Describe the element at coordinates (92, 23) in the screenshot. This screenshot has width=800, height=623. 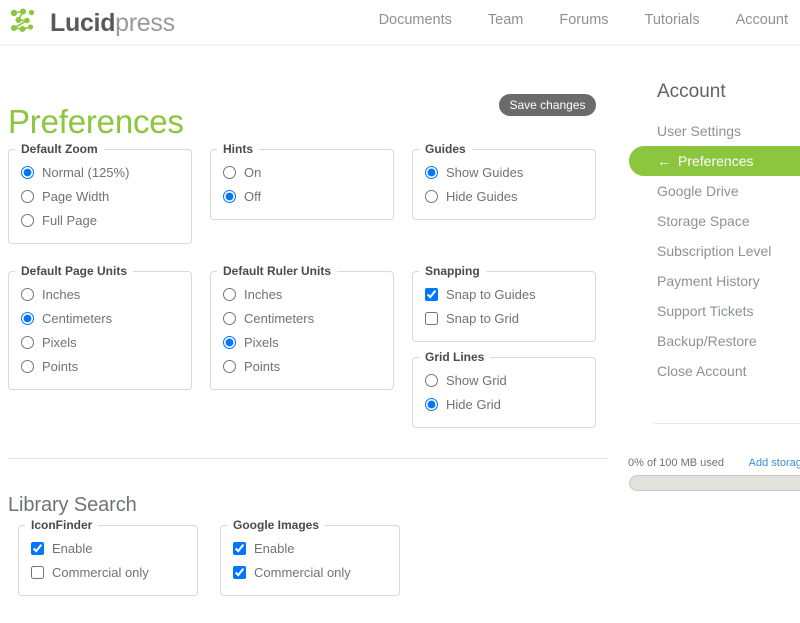
I see `logo: Lucidpress` at that location.